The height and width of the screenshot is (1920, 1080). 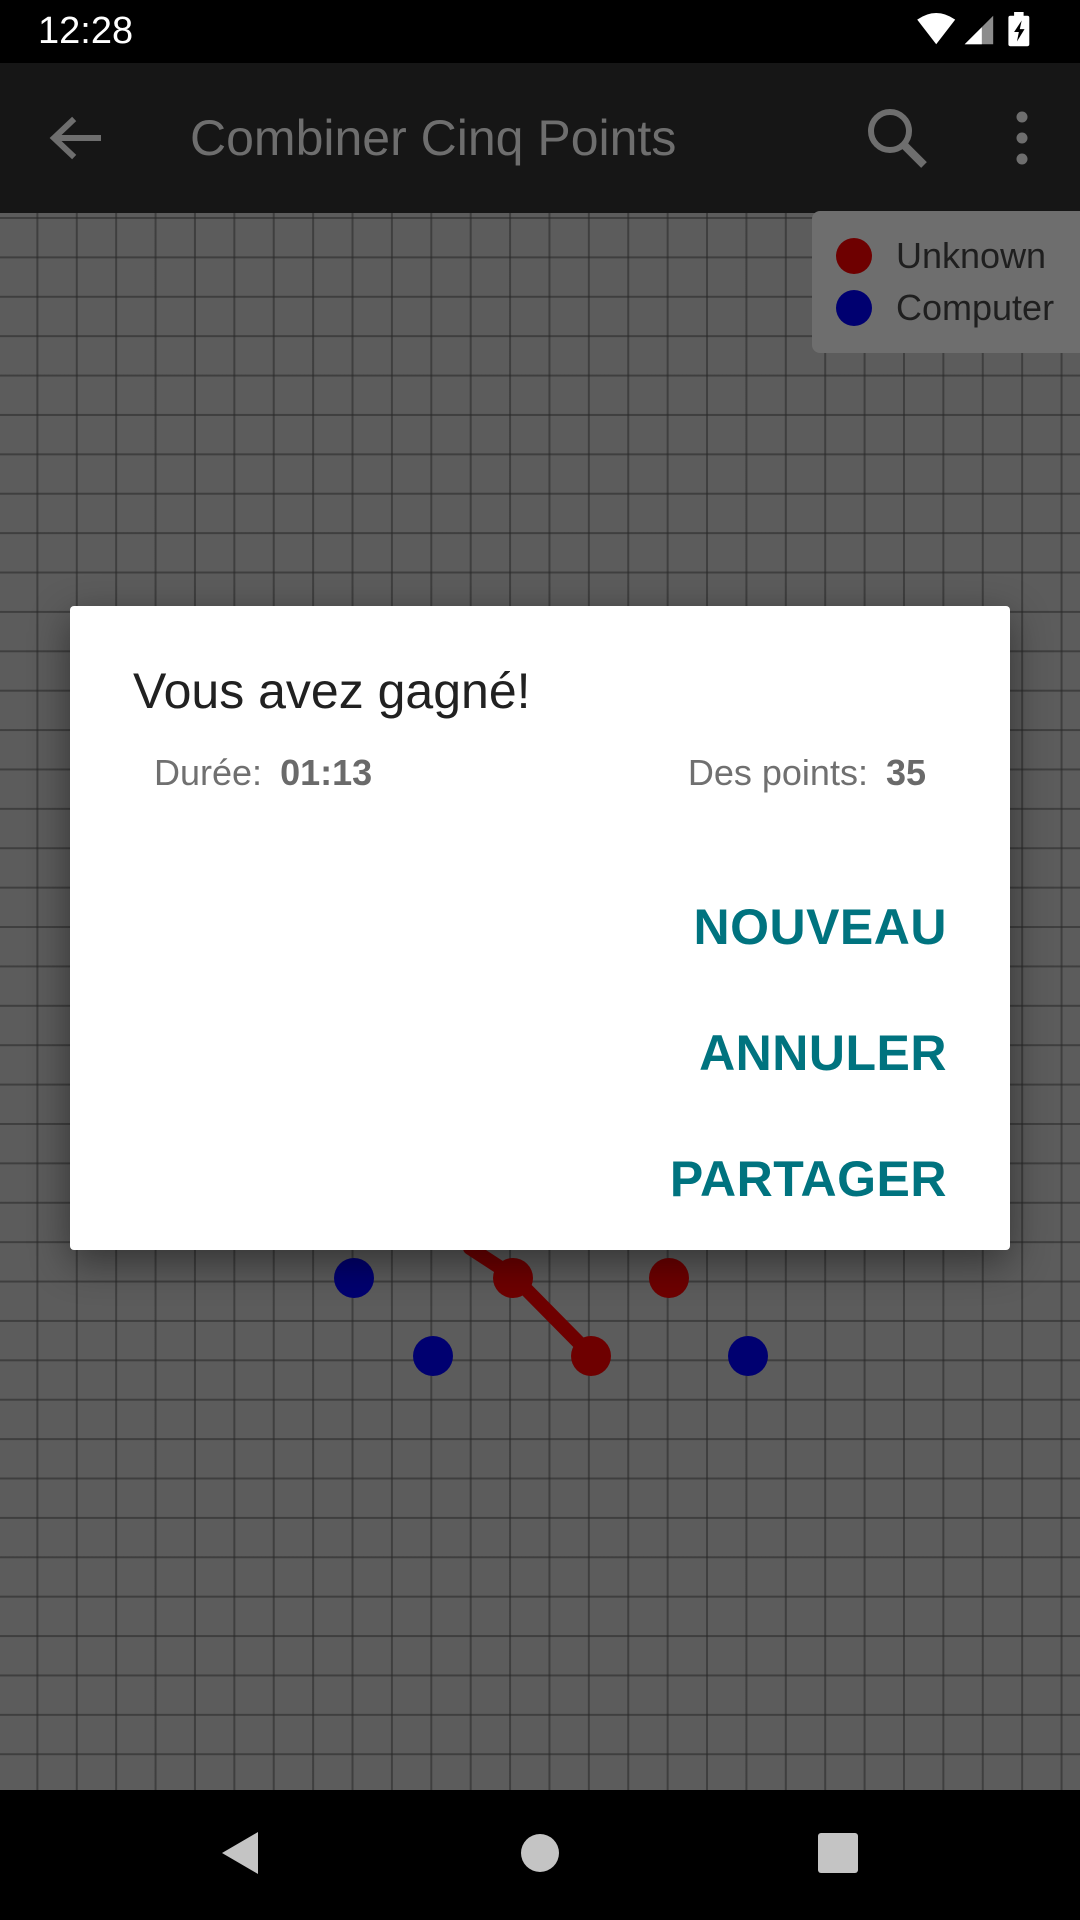 I want to click on battery-charging-icon, so click(x=1019, y=29).